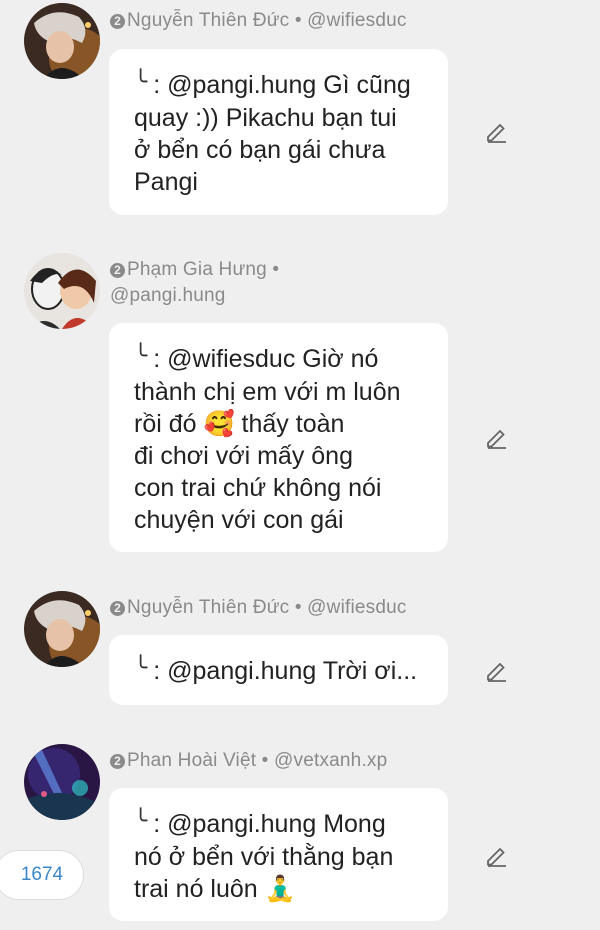  Describe the element at coordinates (264, 857) in the screenshot. I see `comment-line: nó ở bển với thằng bạn` at that location.